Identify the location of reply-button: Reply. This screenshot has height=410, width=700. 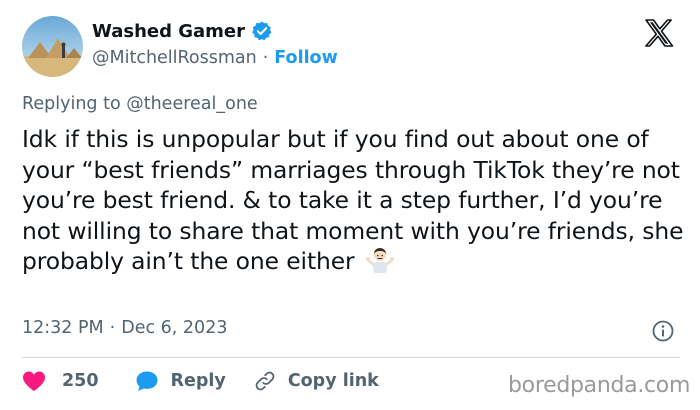
(180, 381).